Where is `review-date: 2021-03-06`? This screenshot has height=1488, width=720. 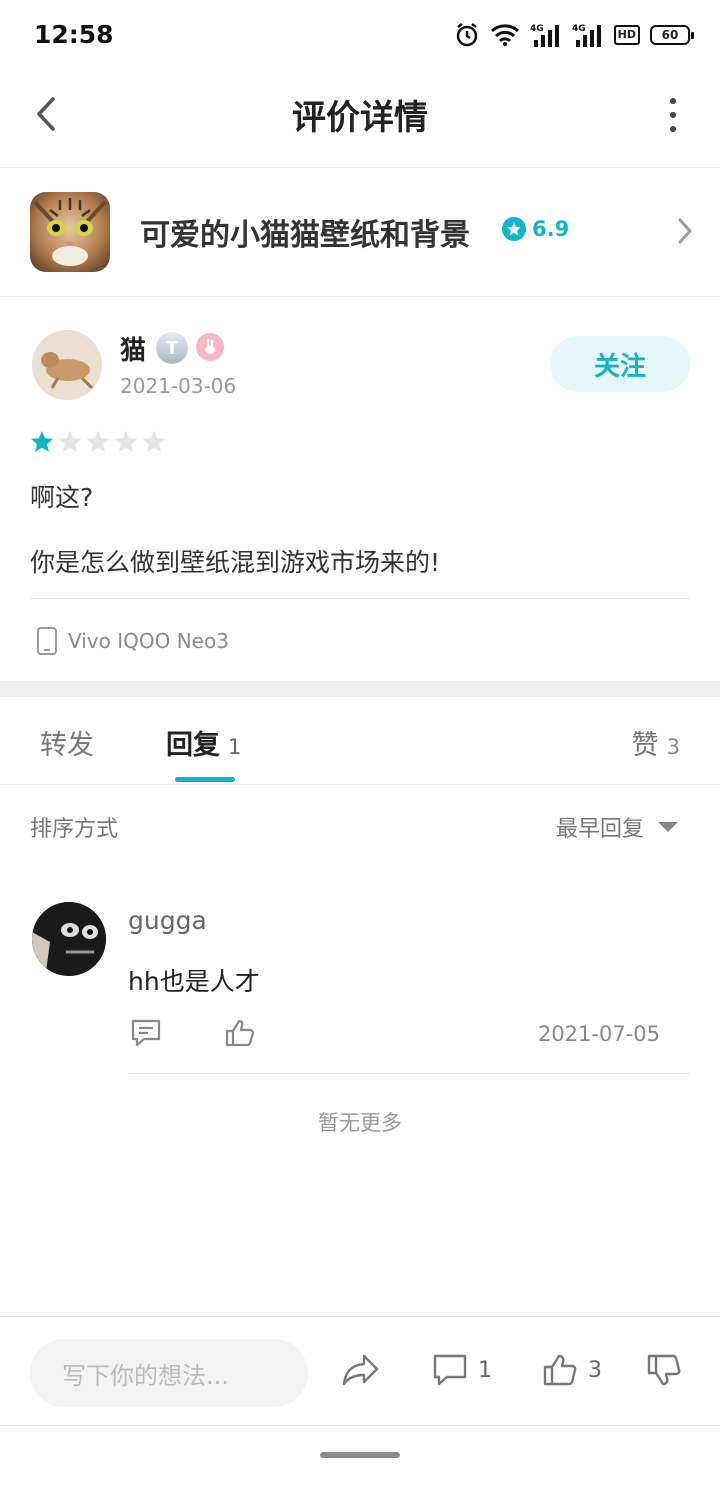 review-date: 2021-03-06 is located at coordinates (178, 386).